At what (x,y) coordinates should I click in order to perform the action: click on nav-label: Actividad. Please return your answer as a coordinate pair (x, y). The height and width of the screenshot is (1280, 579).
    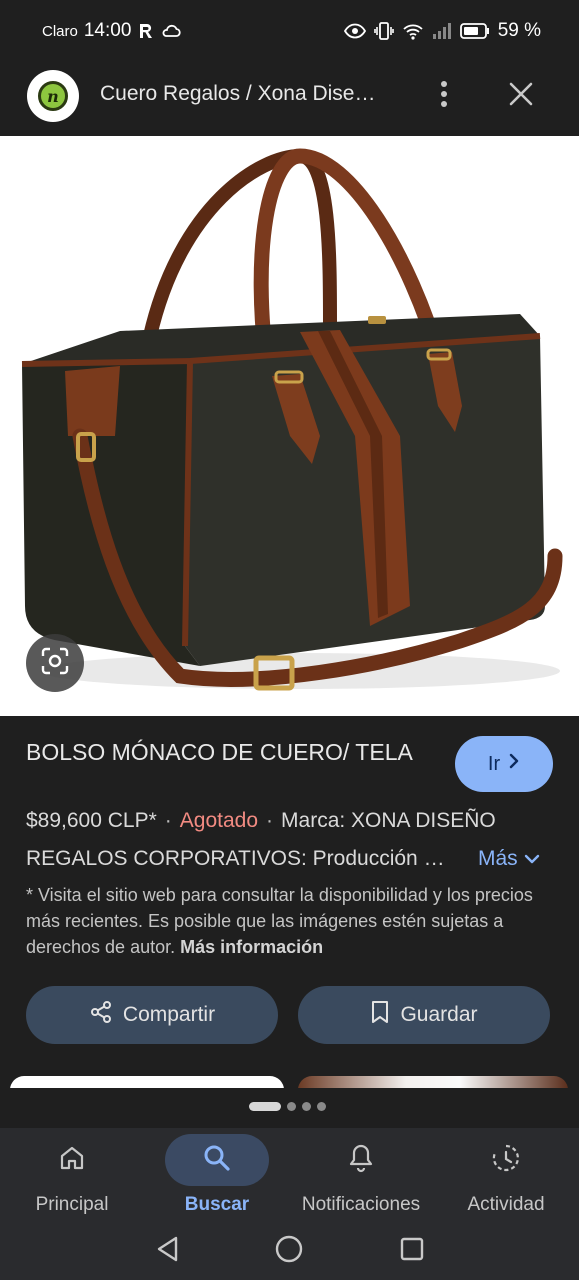
    Looking at the image, I should click on (506, 1204).